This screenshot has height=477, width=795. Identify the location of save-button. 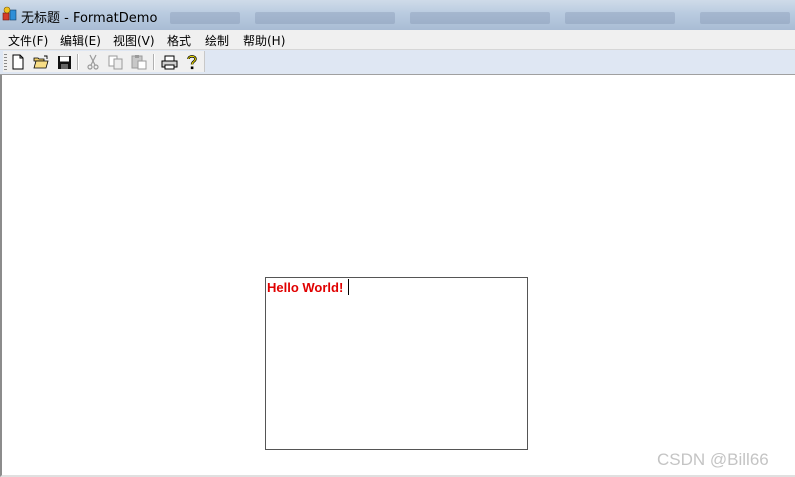
(64, 62).